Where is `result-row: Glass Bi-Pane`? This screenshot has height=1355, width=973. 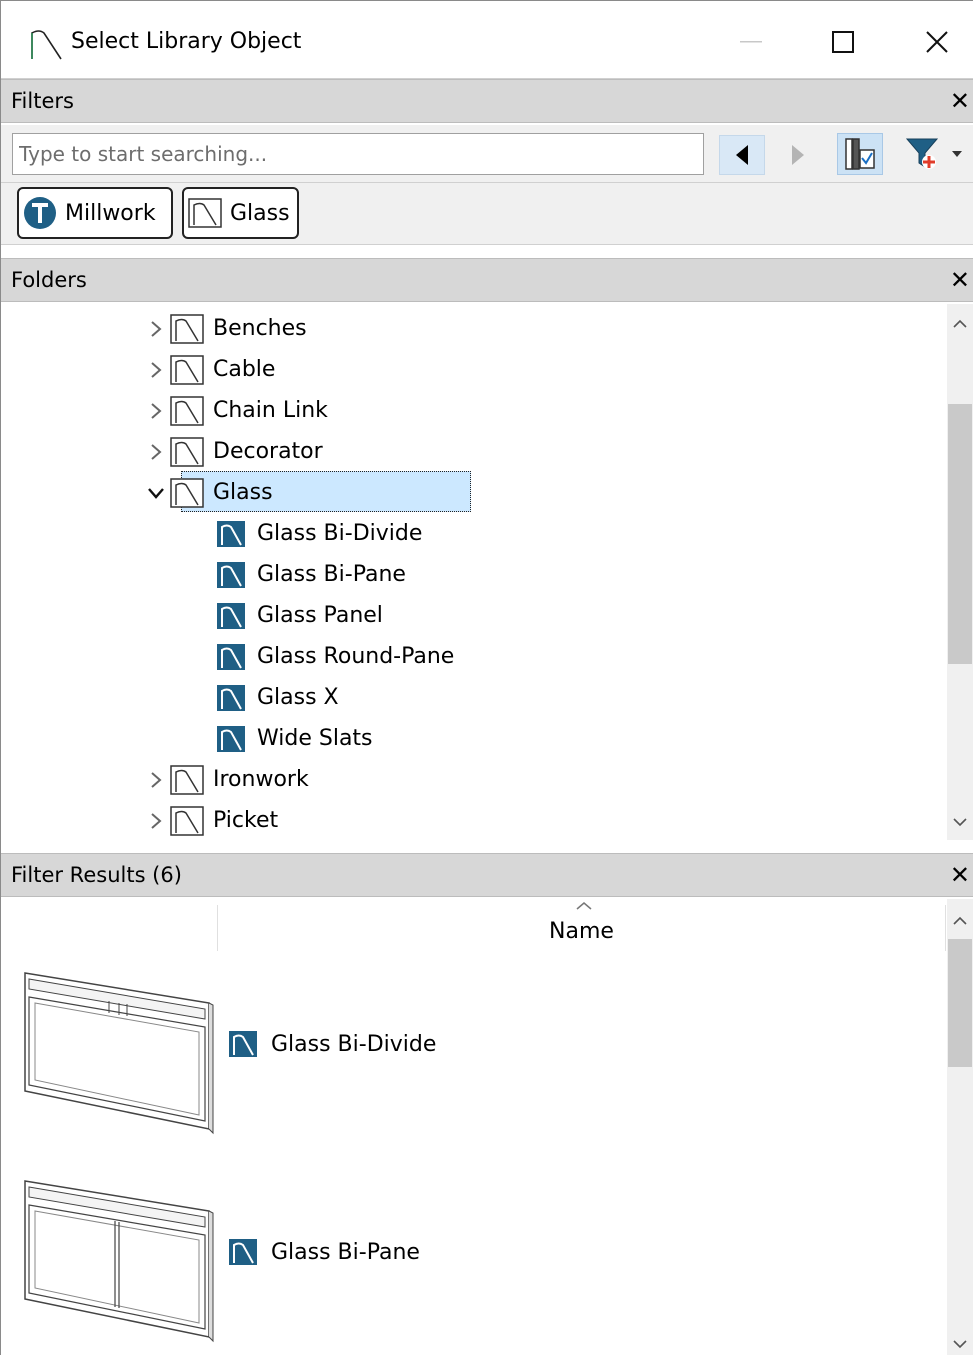 result-row: Glass Bi-Pane is located at coordinates (474, 1266).